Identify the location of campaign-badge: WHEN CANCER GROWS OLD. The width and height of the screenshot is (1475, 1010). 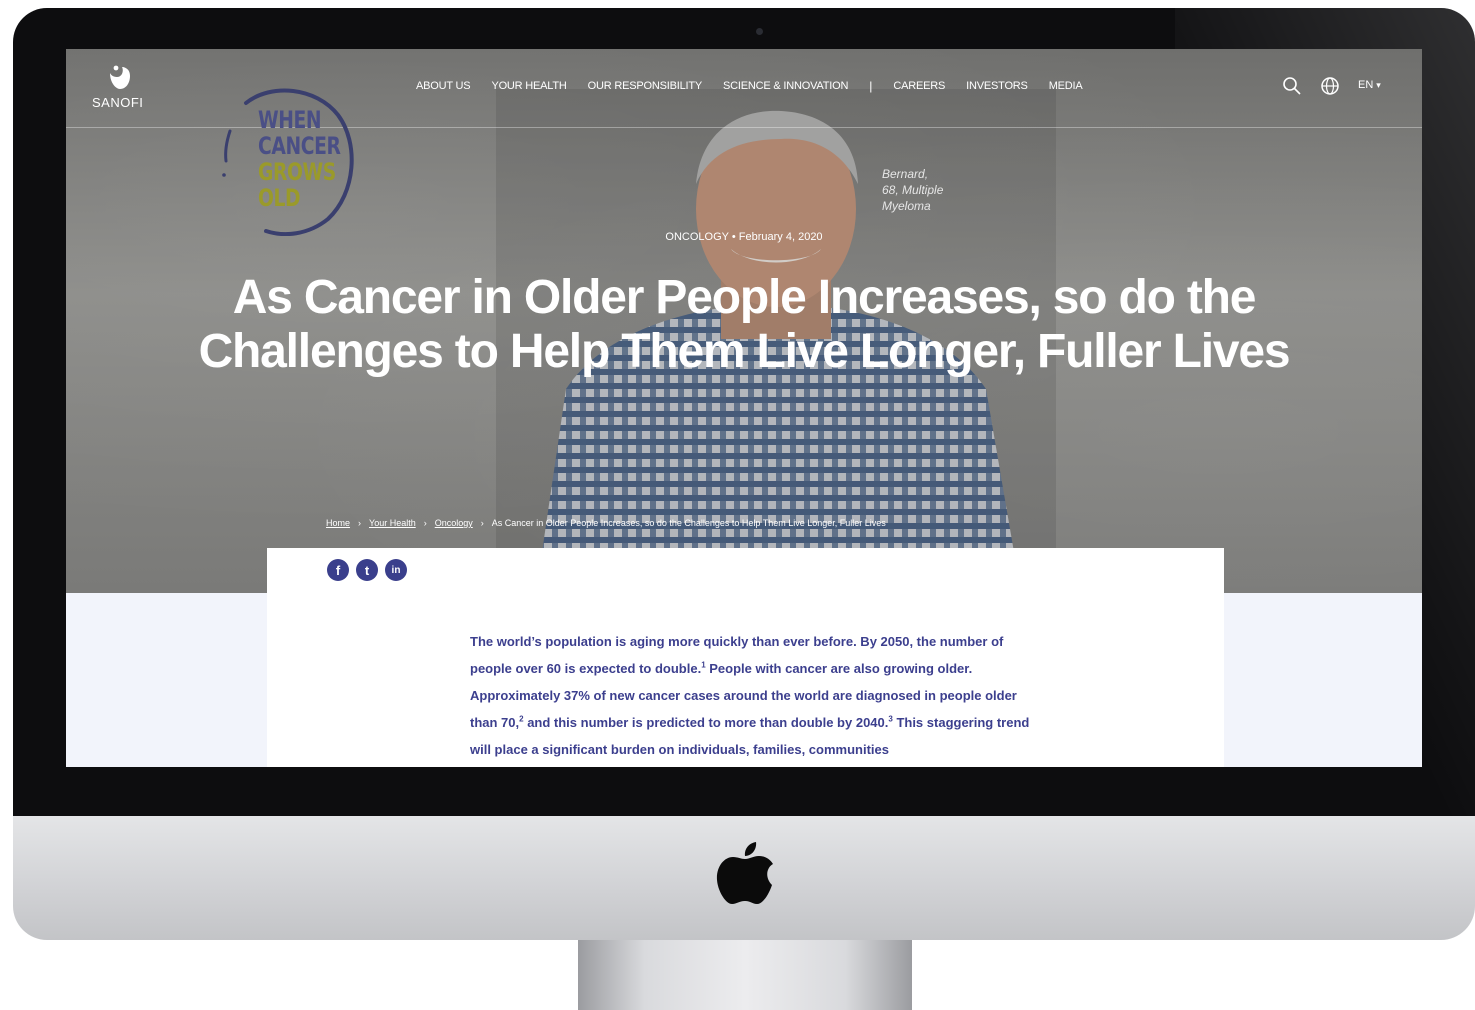
(288, 158).